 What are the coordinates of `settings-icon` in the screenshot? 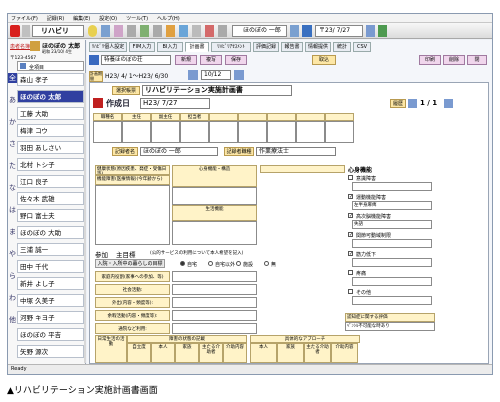 It's located at (196, 31).